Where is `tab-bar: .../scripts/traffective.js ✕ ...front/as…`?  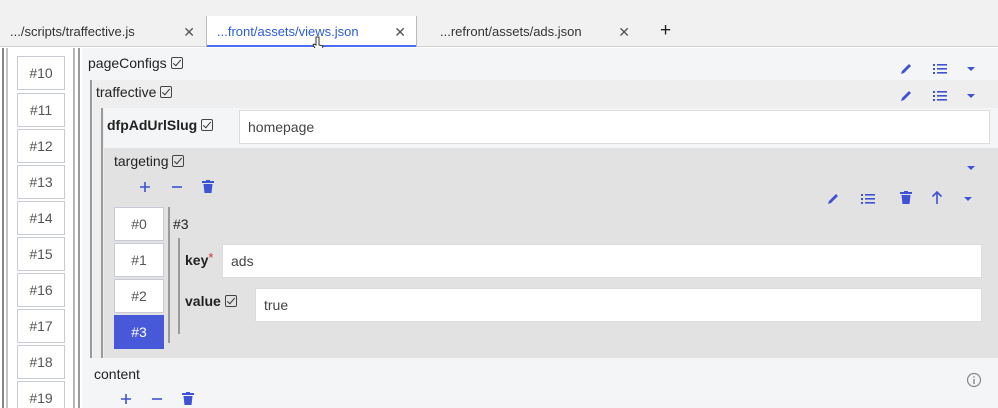
tab-bar: .../scripts/traffective.js ✕ ...front/as… is located at coordinates (499, 26).